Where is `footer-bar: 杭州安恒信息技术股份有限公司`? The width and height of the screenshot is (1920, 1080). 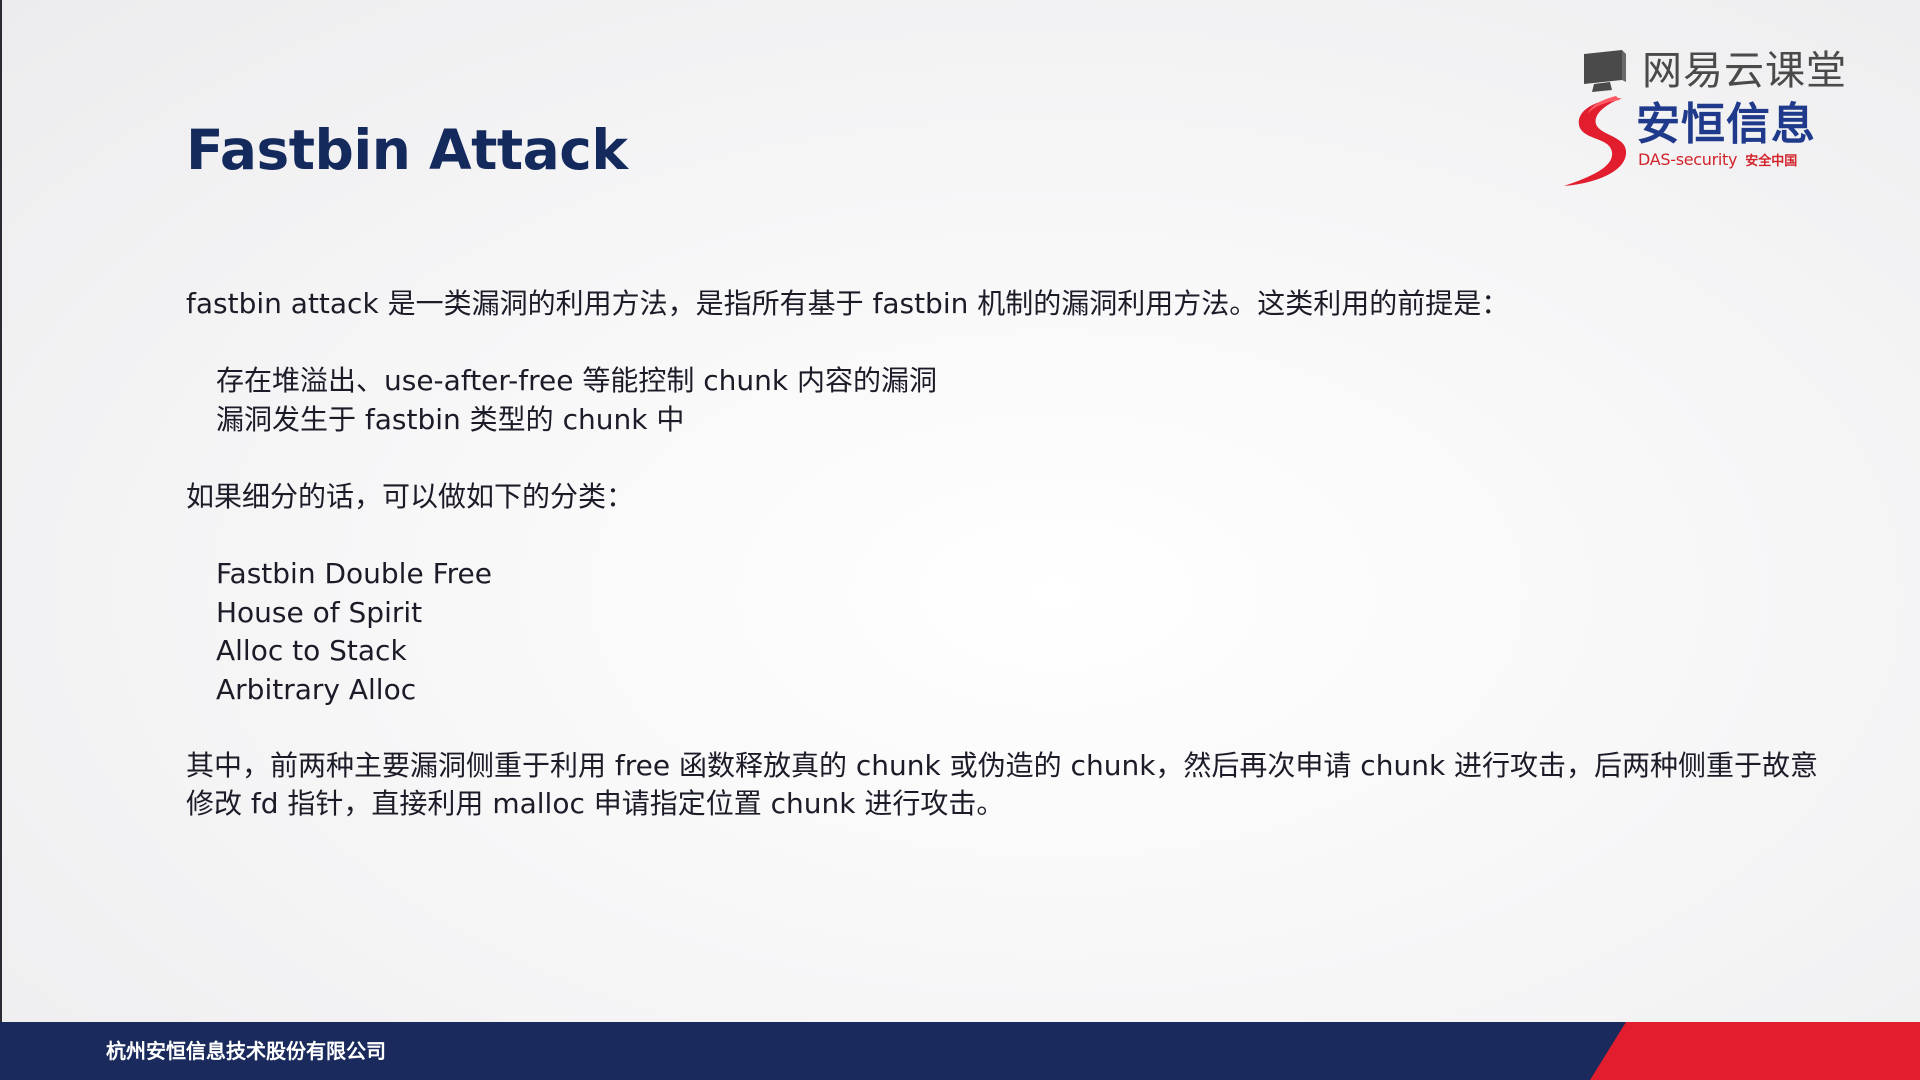
footer-bar: 杭州安恒信息技术股份有限公司 is located at coordinates (960, 1051).